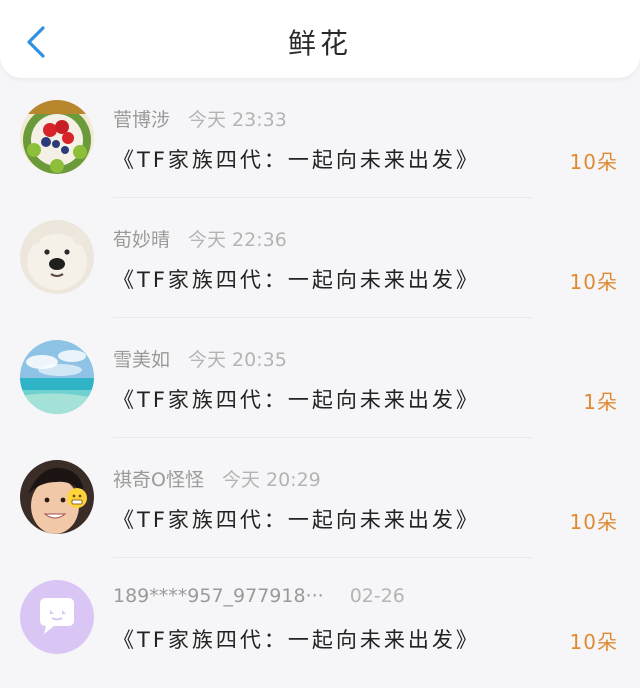 This screenshot has height=688, width=640. I want to click on sea-sky-avatar, so click(57, 377).